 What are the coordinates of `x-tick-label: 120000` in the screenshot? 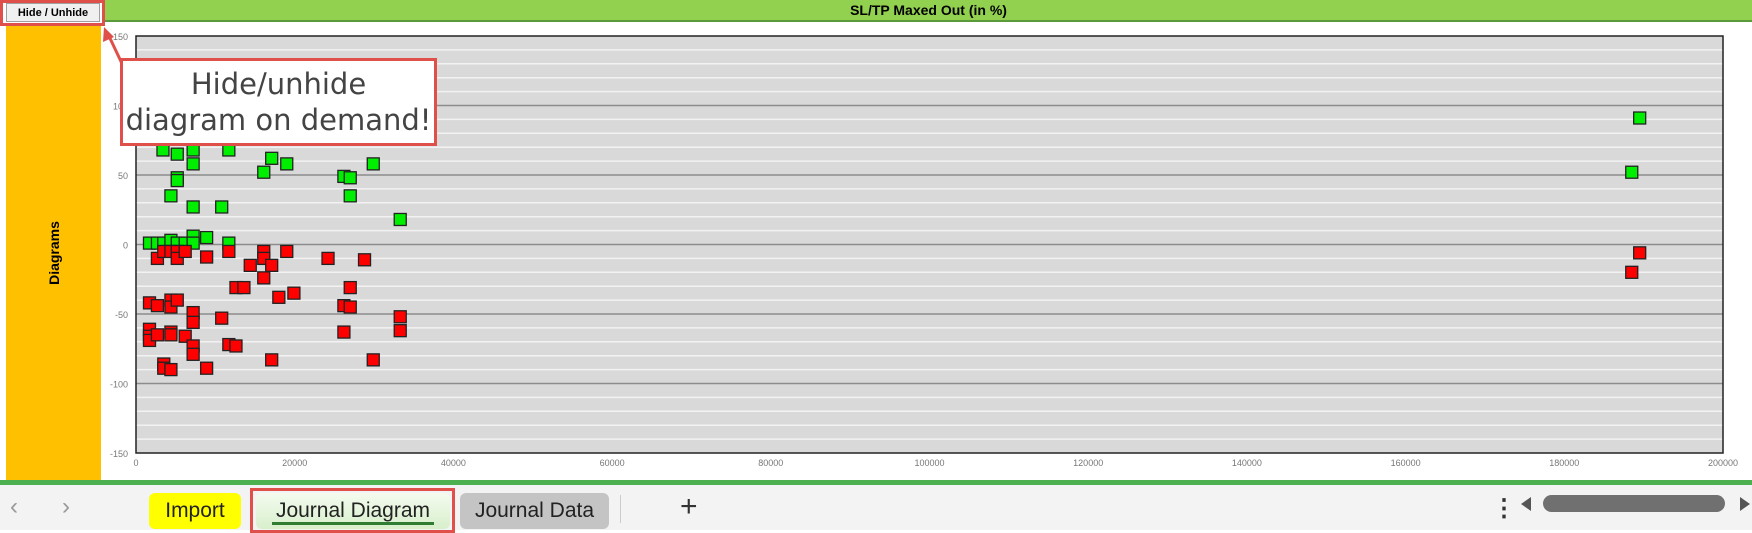 It's located at (1088, 463).